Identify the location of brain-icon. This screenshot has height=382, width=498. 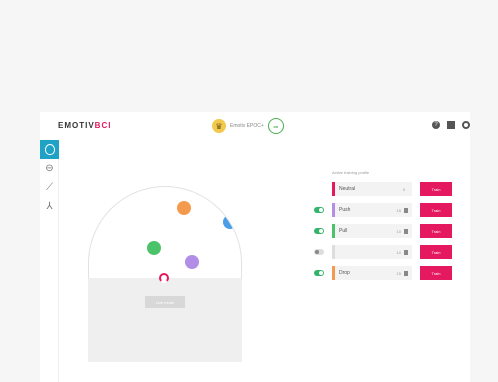
(49, 149).